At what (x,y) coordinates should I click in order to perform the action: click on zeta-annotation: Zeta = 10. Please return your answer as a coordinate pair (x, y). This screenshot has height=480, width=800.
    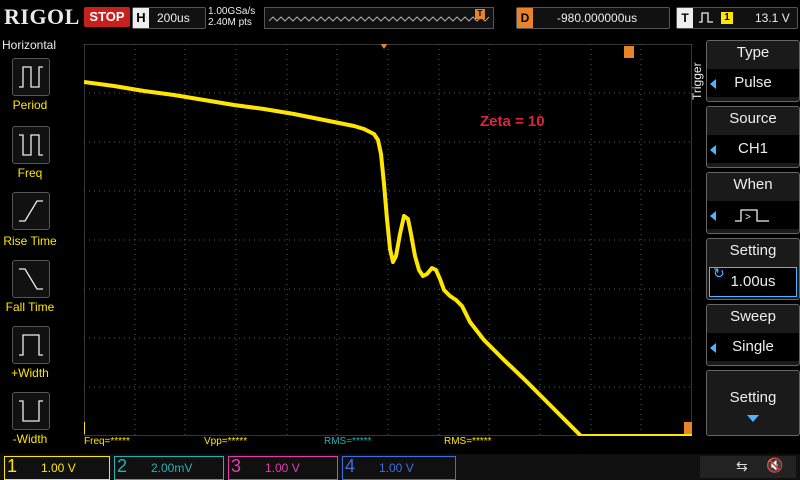
    Looking at the image, I should click on (512, 121).